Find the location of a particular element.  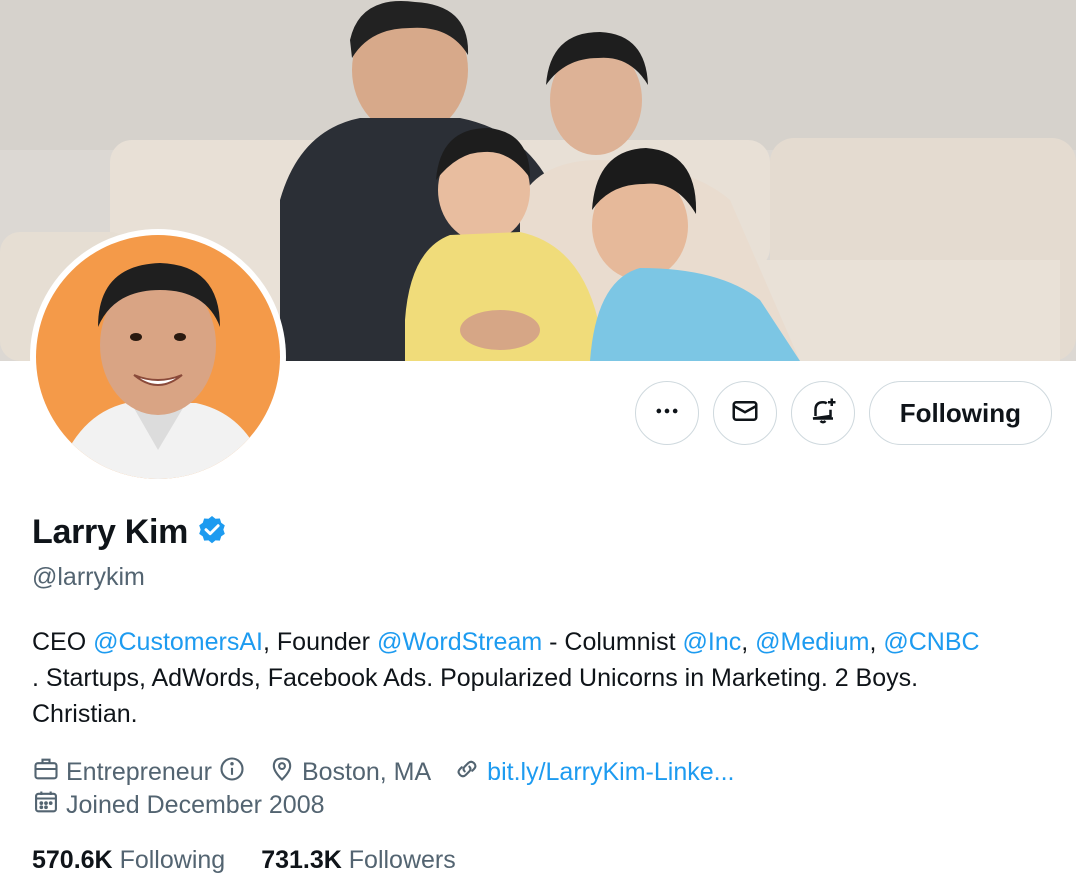

avatar-photo is located at coordinates (158, 357).